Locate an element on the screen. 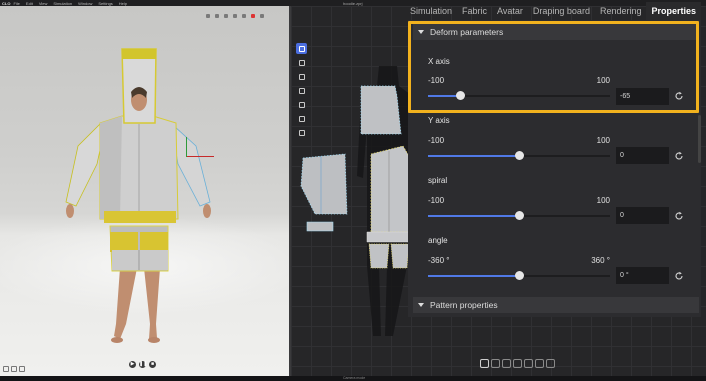  spiral-slider is located at coordinates (519, 215).